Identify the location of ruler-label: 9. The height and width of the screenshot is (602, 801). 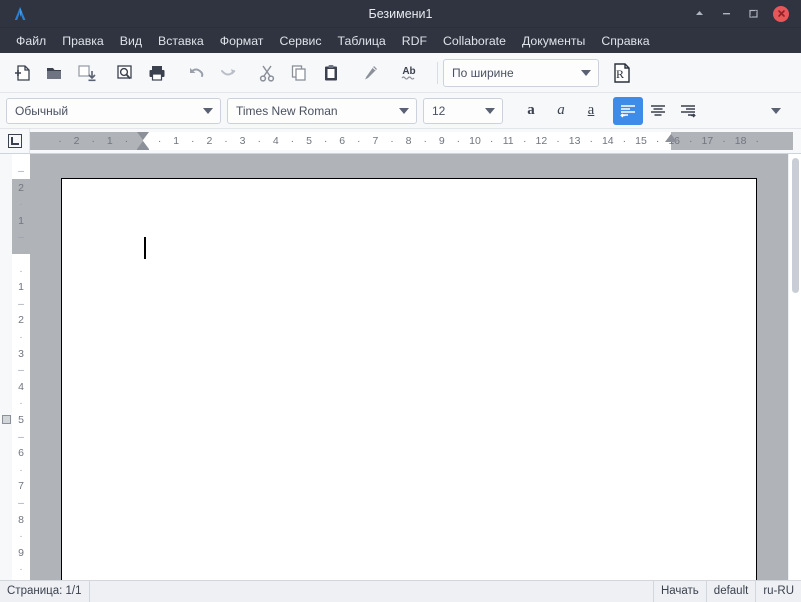
(441, 141).